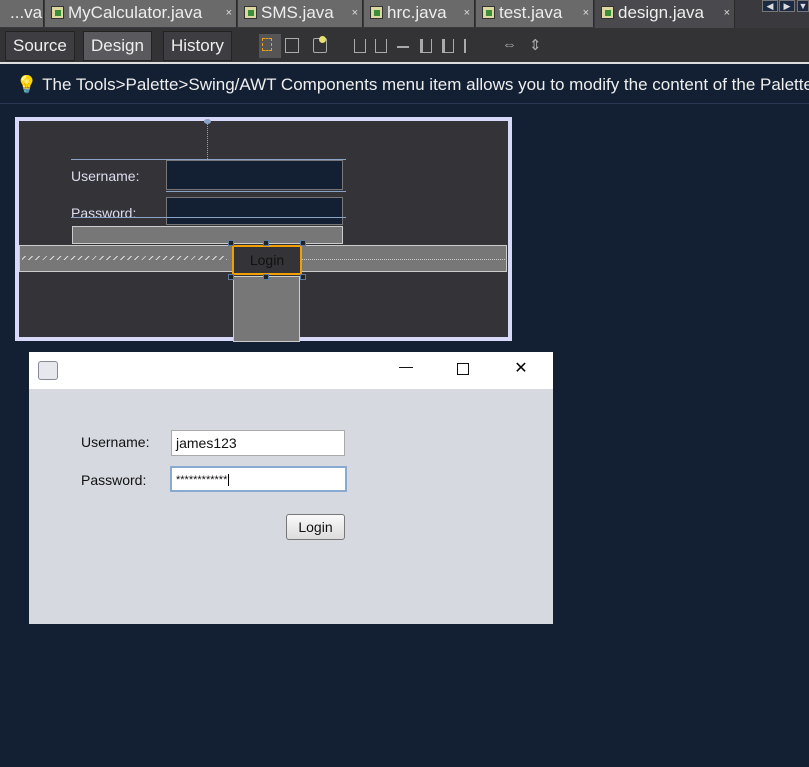 The height and width of the screenshot is (767, 809). What do you see at coordinates (470, 46) in the screenshot?
I see `center-vertically-icon` at bounding box center [470, 46].